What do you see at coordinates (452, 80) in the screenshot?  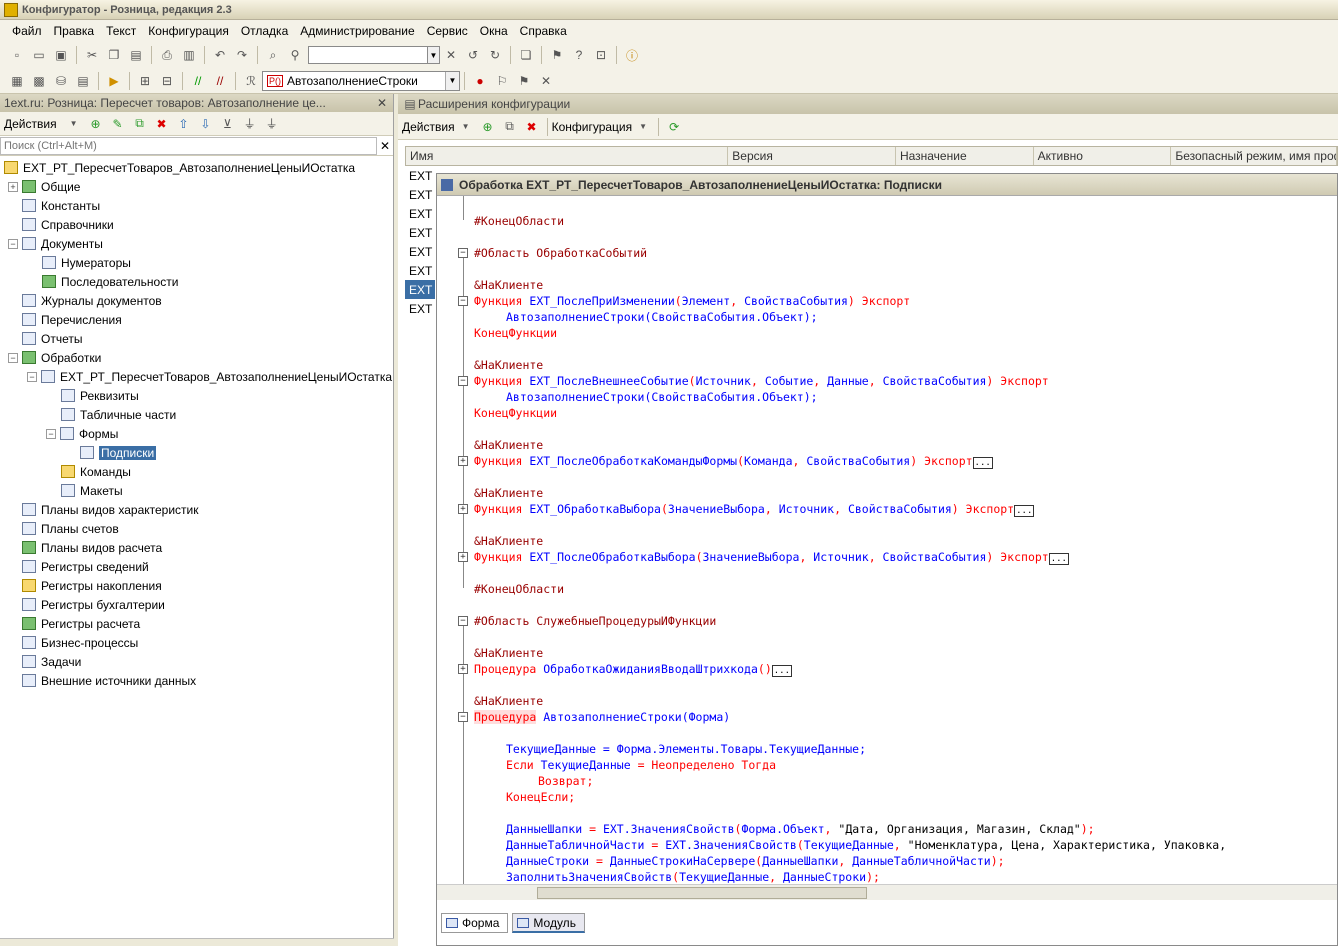 I see `chevron-down-icon: ▼` at bounding box center [452, 80].